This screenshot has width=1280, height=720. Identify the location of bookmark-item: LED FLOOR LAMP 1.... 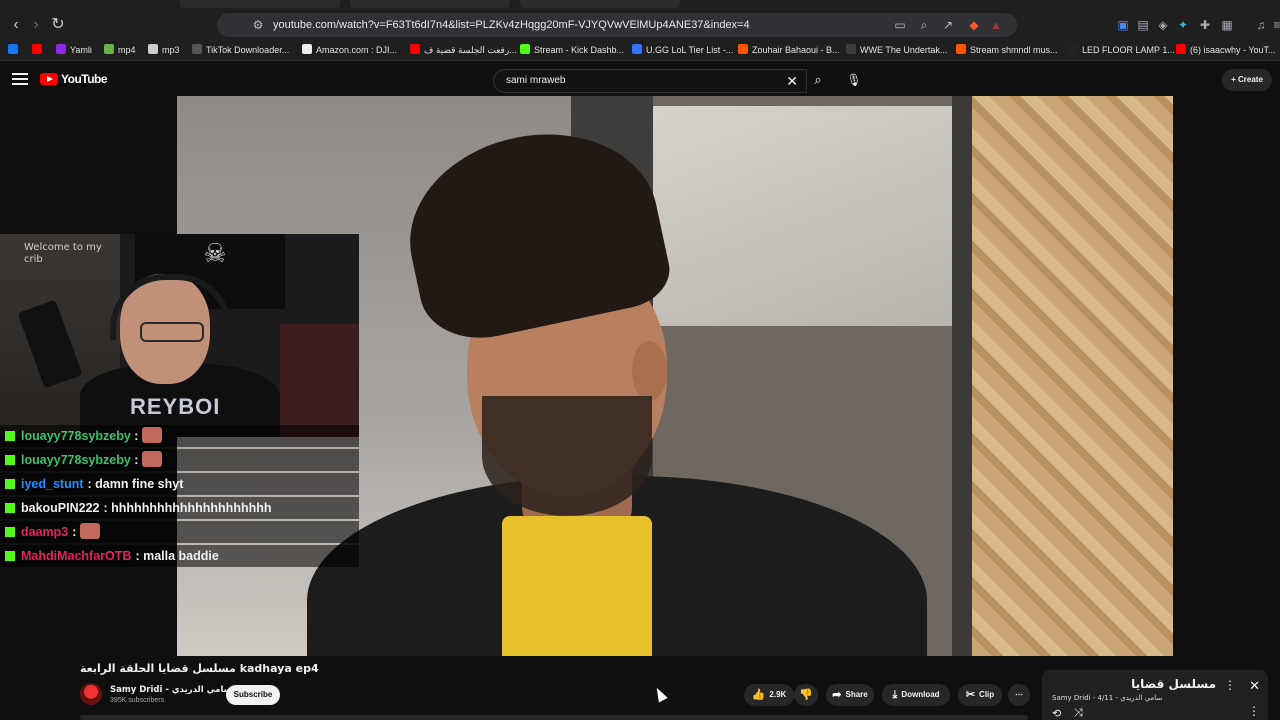
(1121, 50).